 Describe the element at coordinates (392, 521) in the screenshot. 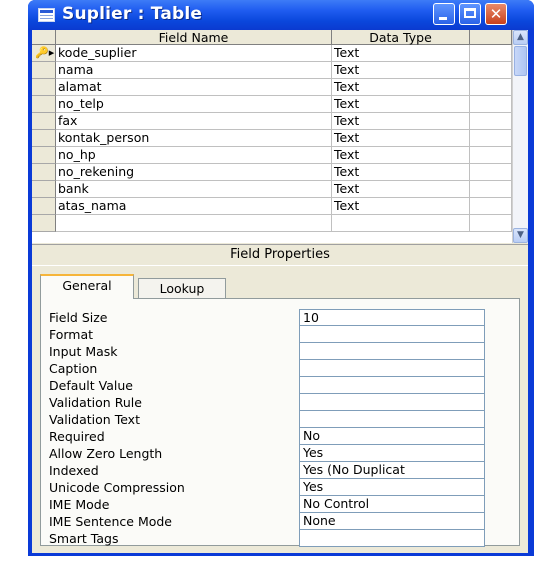

I see `property-value-field: None` at that location.